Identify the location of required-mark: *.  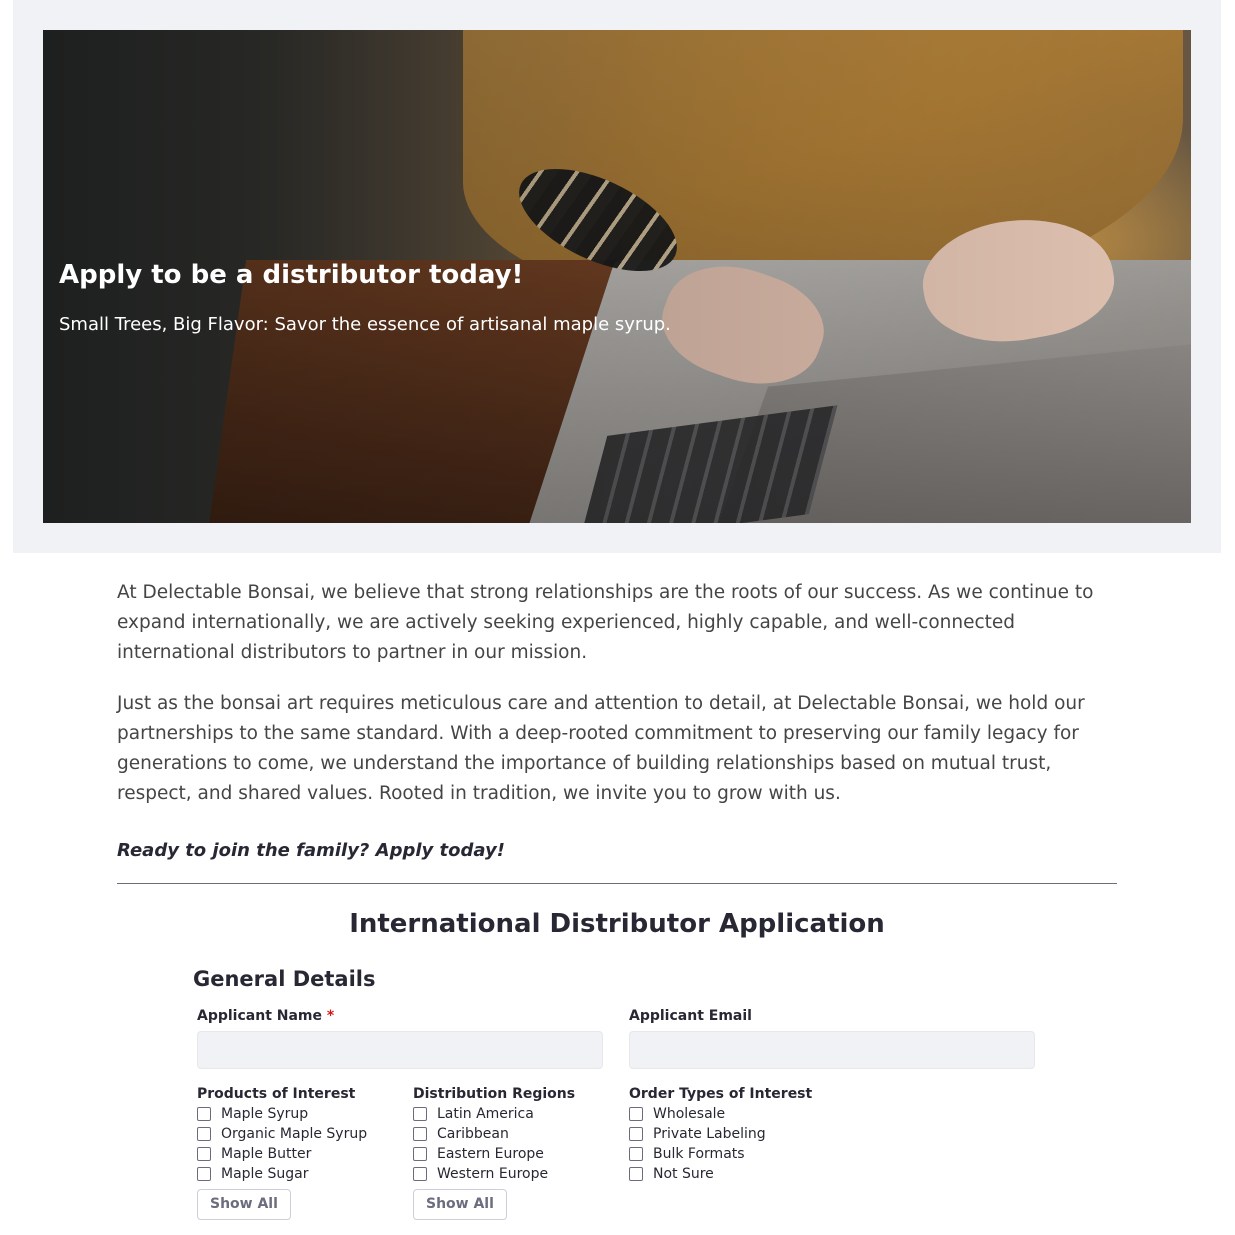
(330, 1016).